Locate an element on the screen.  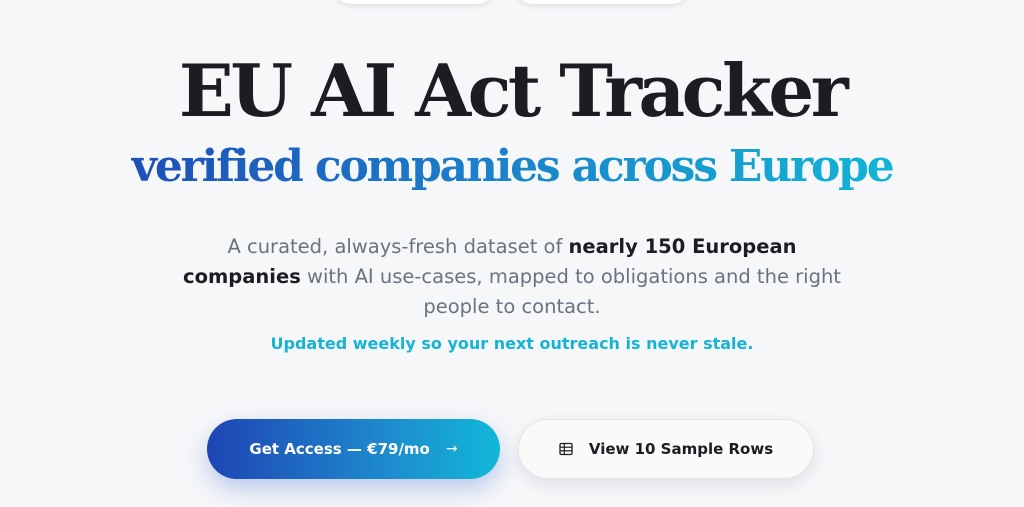
top-nav-pill-right is located at coordinates (602, 2).